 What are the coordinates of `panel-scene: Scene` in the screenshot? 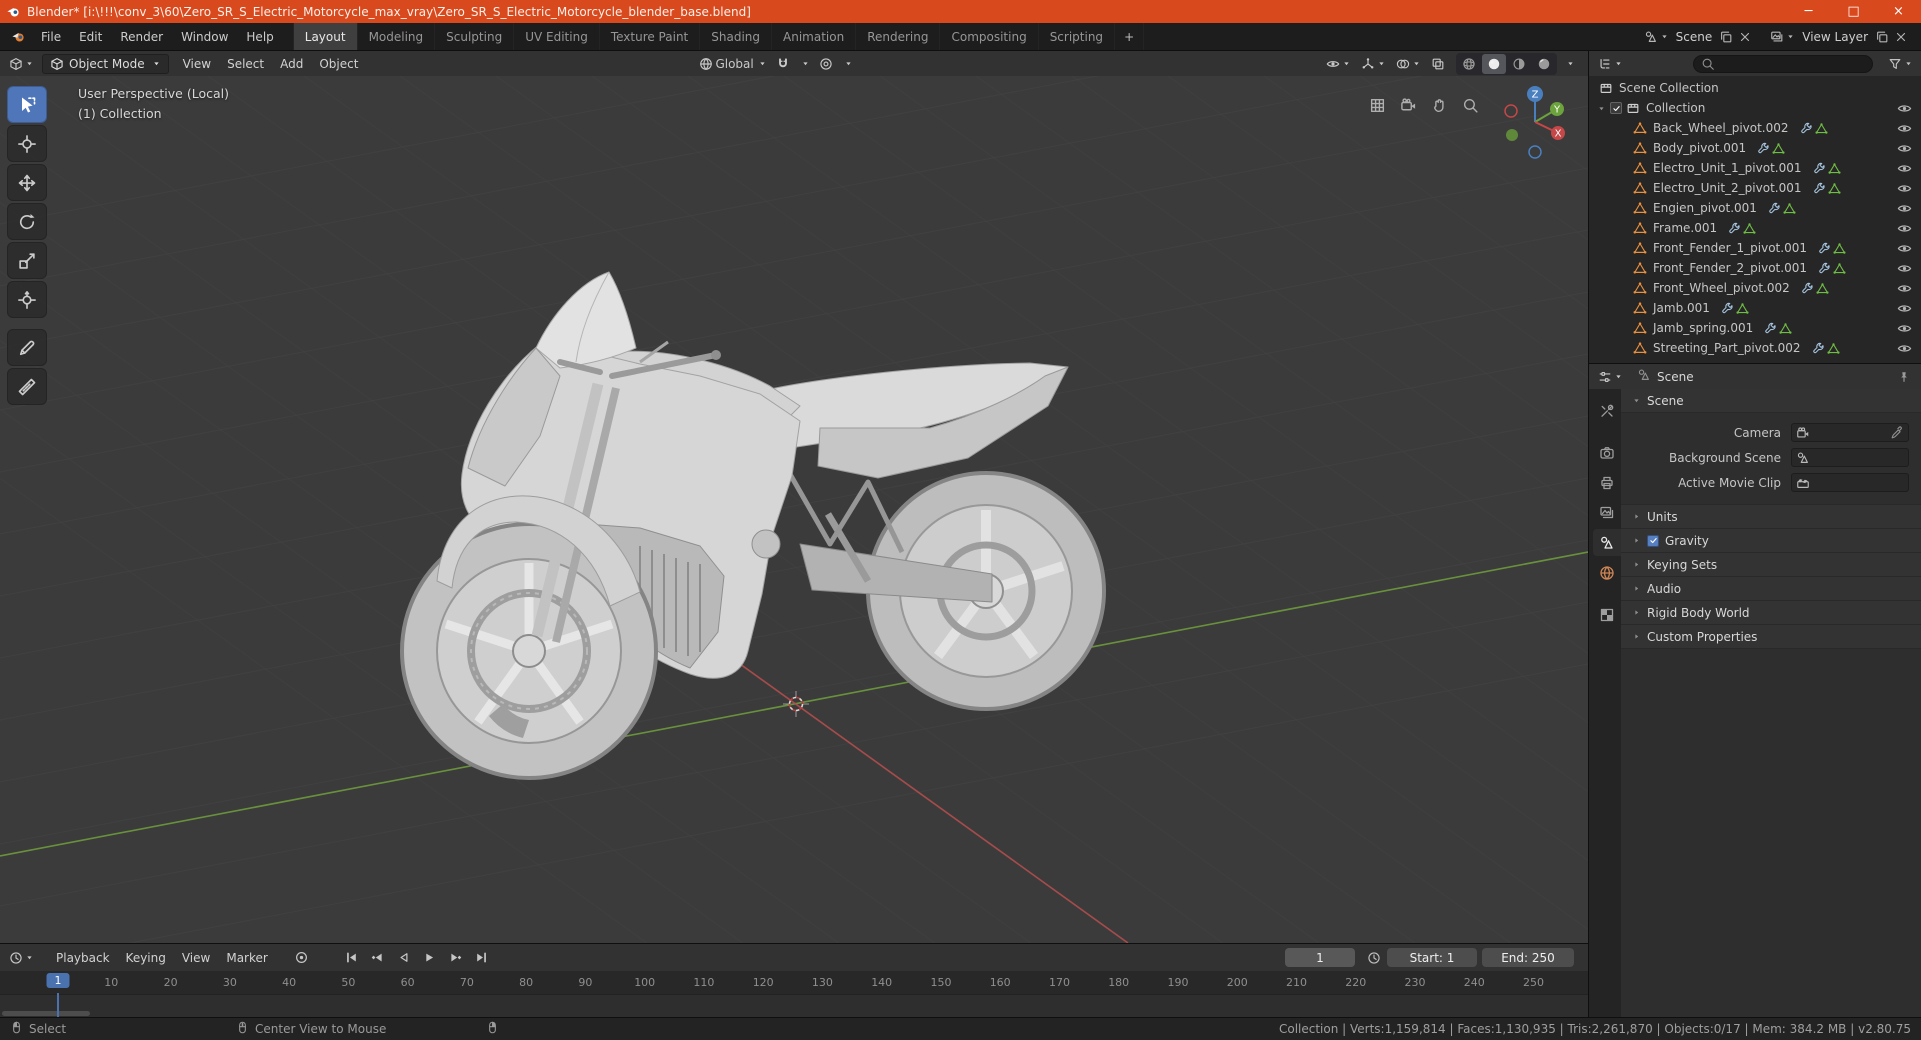 It's located at (1771, 401).